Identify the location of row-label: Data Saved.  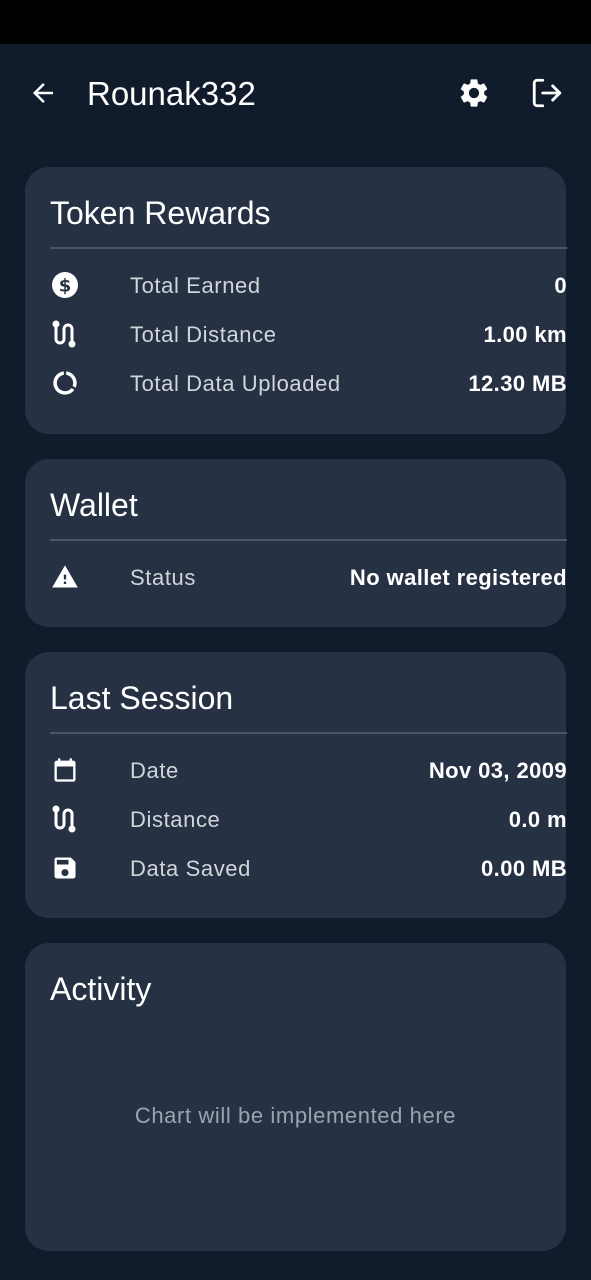
(190, 868).